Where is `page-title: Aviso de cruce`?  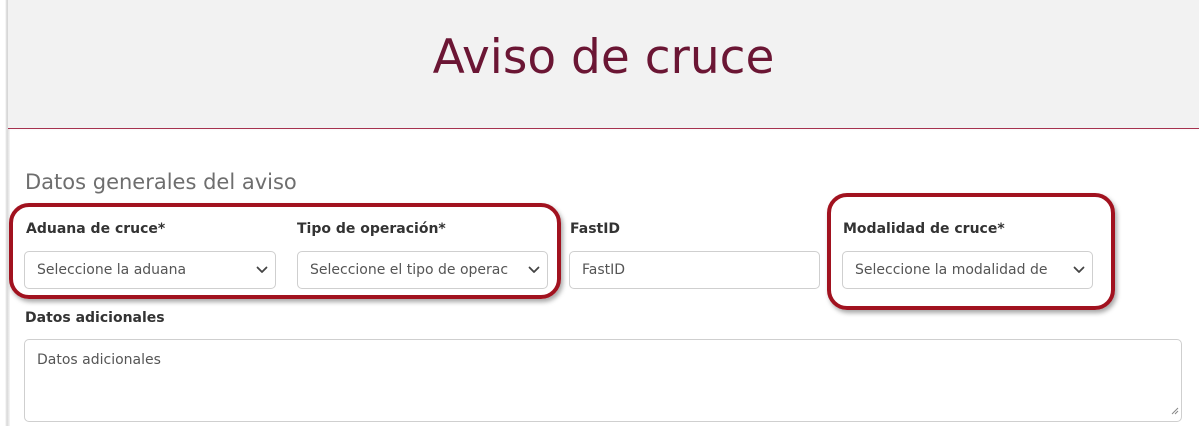
page-title: Aviso de cruce is located at coordinates (603, 57).